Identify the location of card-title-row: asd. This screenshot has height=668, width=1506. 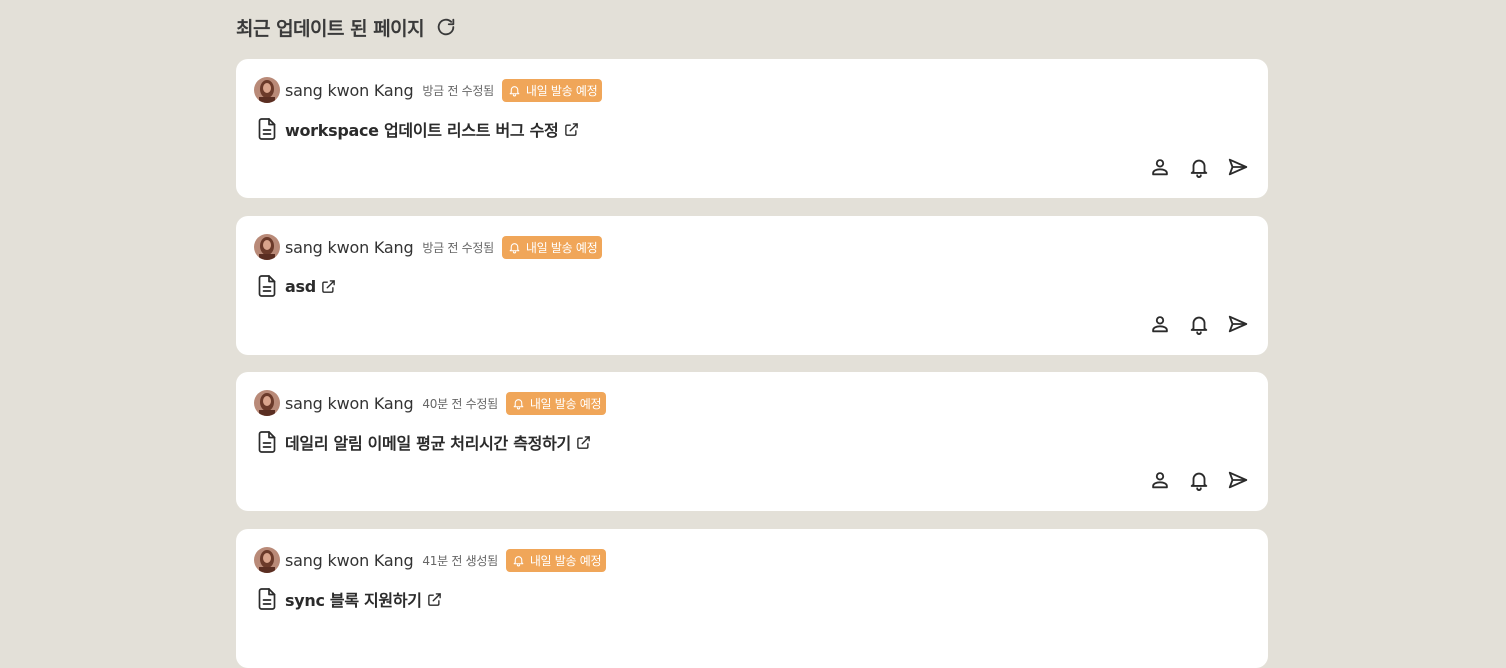
(295, 286).